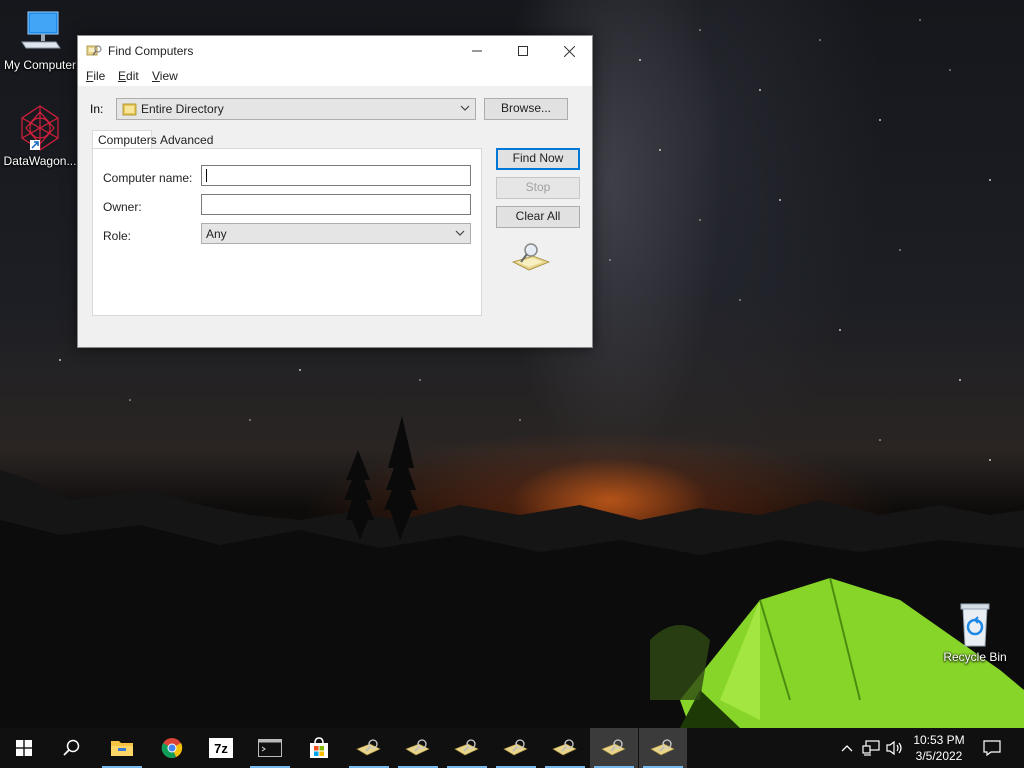 The image size is (1024, 768). I want to click on role-dropdown: Any, so click(336, 233).